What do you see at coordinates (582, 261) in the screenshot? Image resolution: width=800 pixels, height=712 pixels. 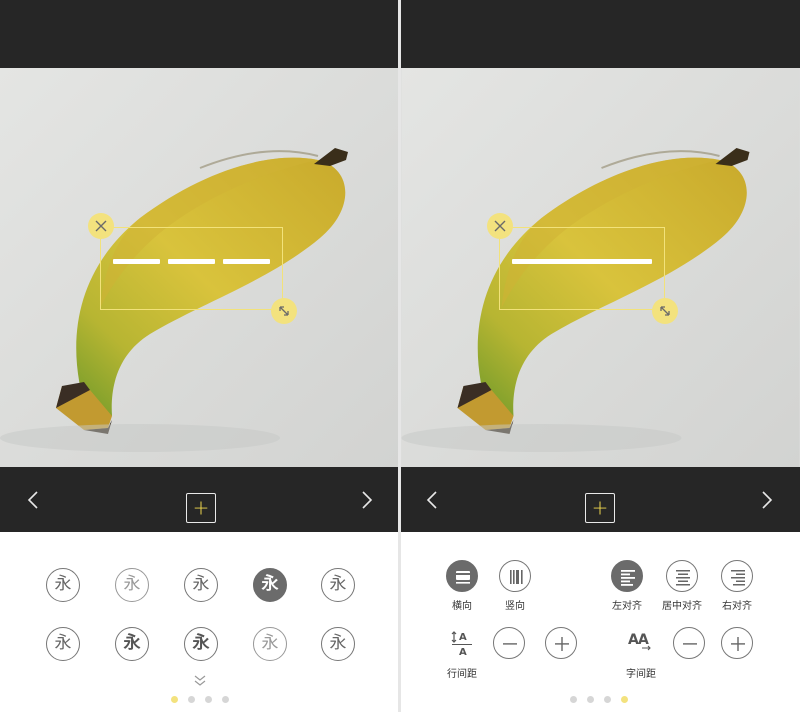 I see `text-placeholder-line` at bounding box center [582, 261].